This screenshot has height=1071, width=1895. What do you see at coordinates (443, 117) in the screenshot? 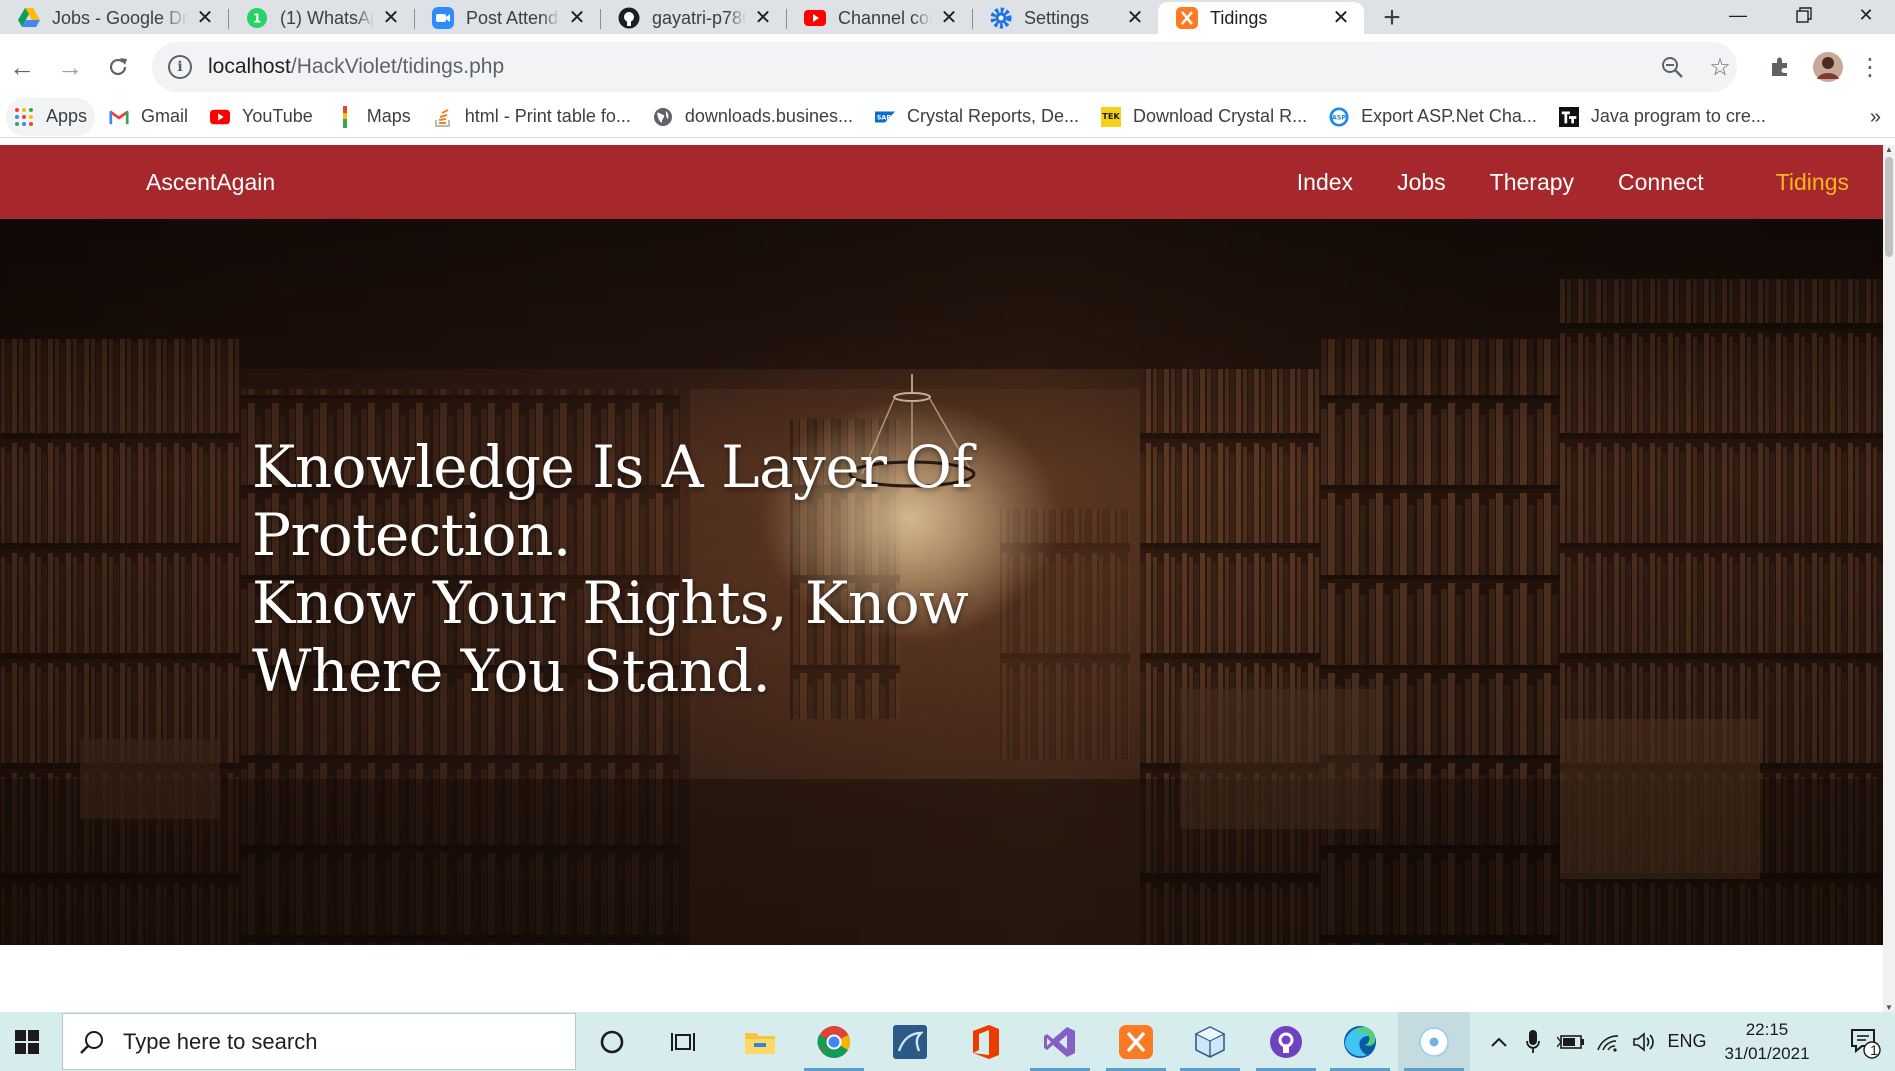
I see `stackoverflow-icon` at bounding box center [443, 117].